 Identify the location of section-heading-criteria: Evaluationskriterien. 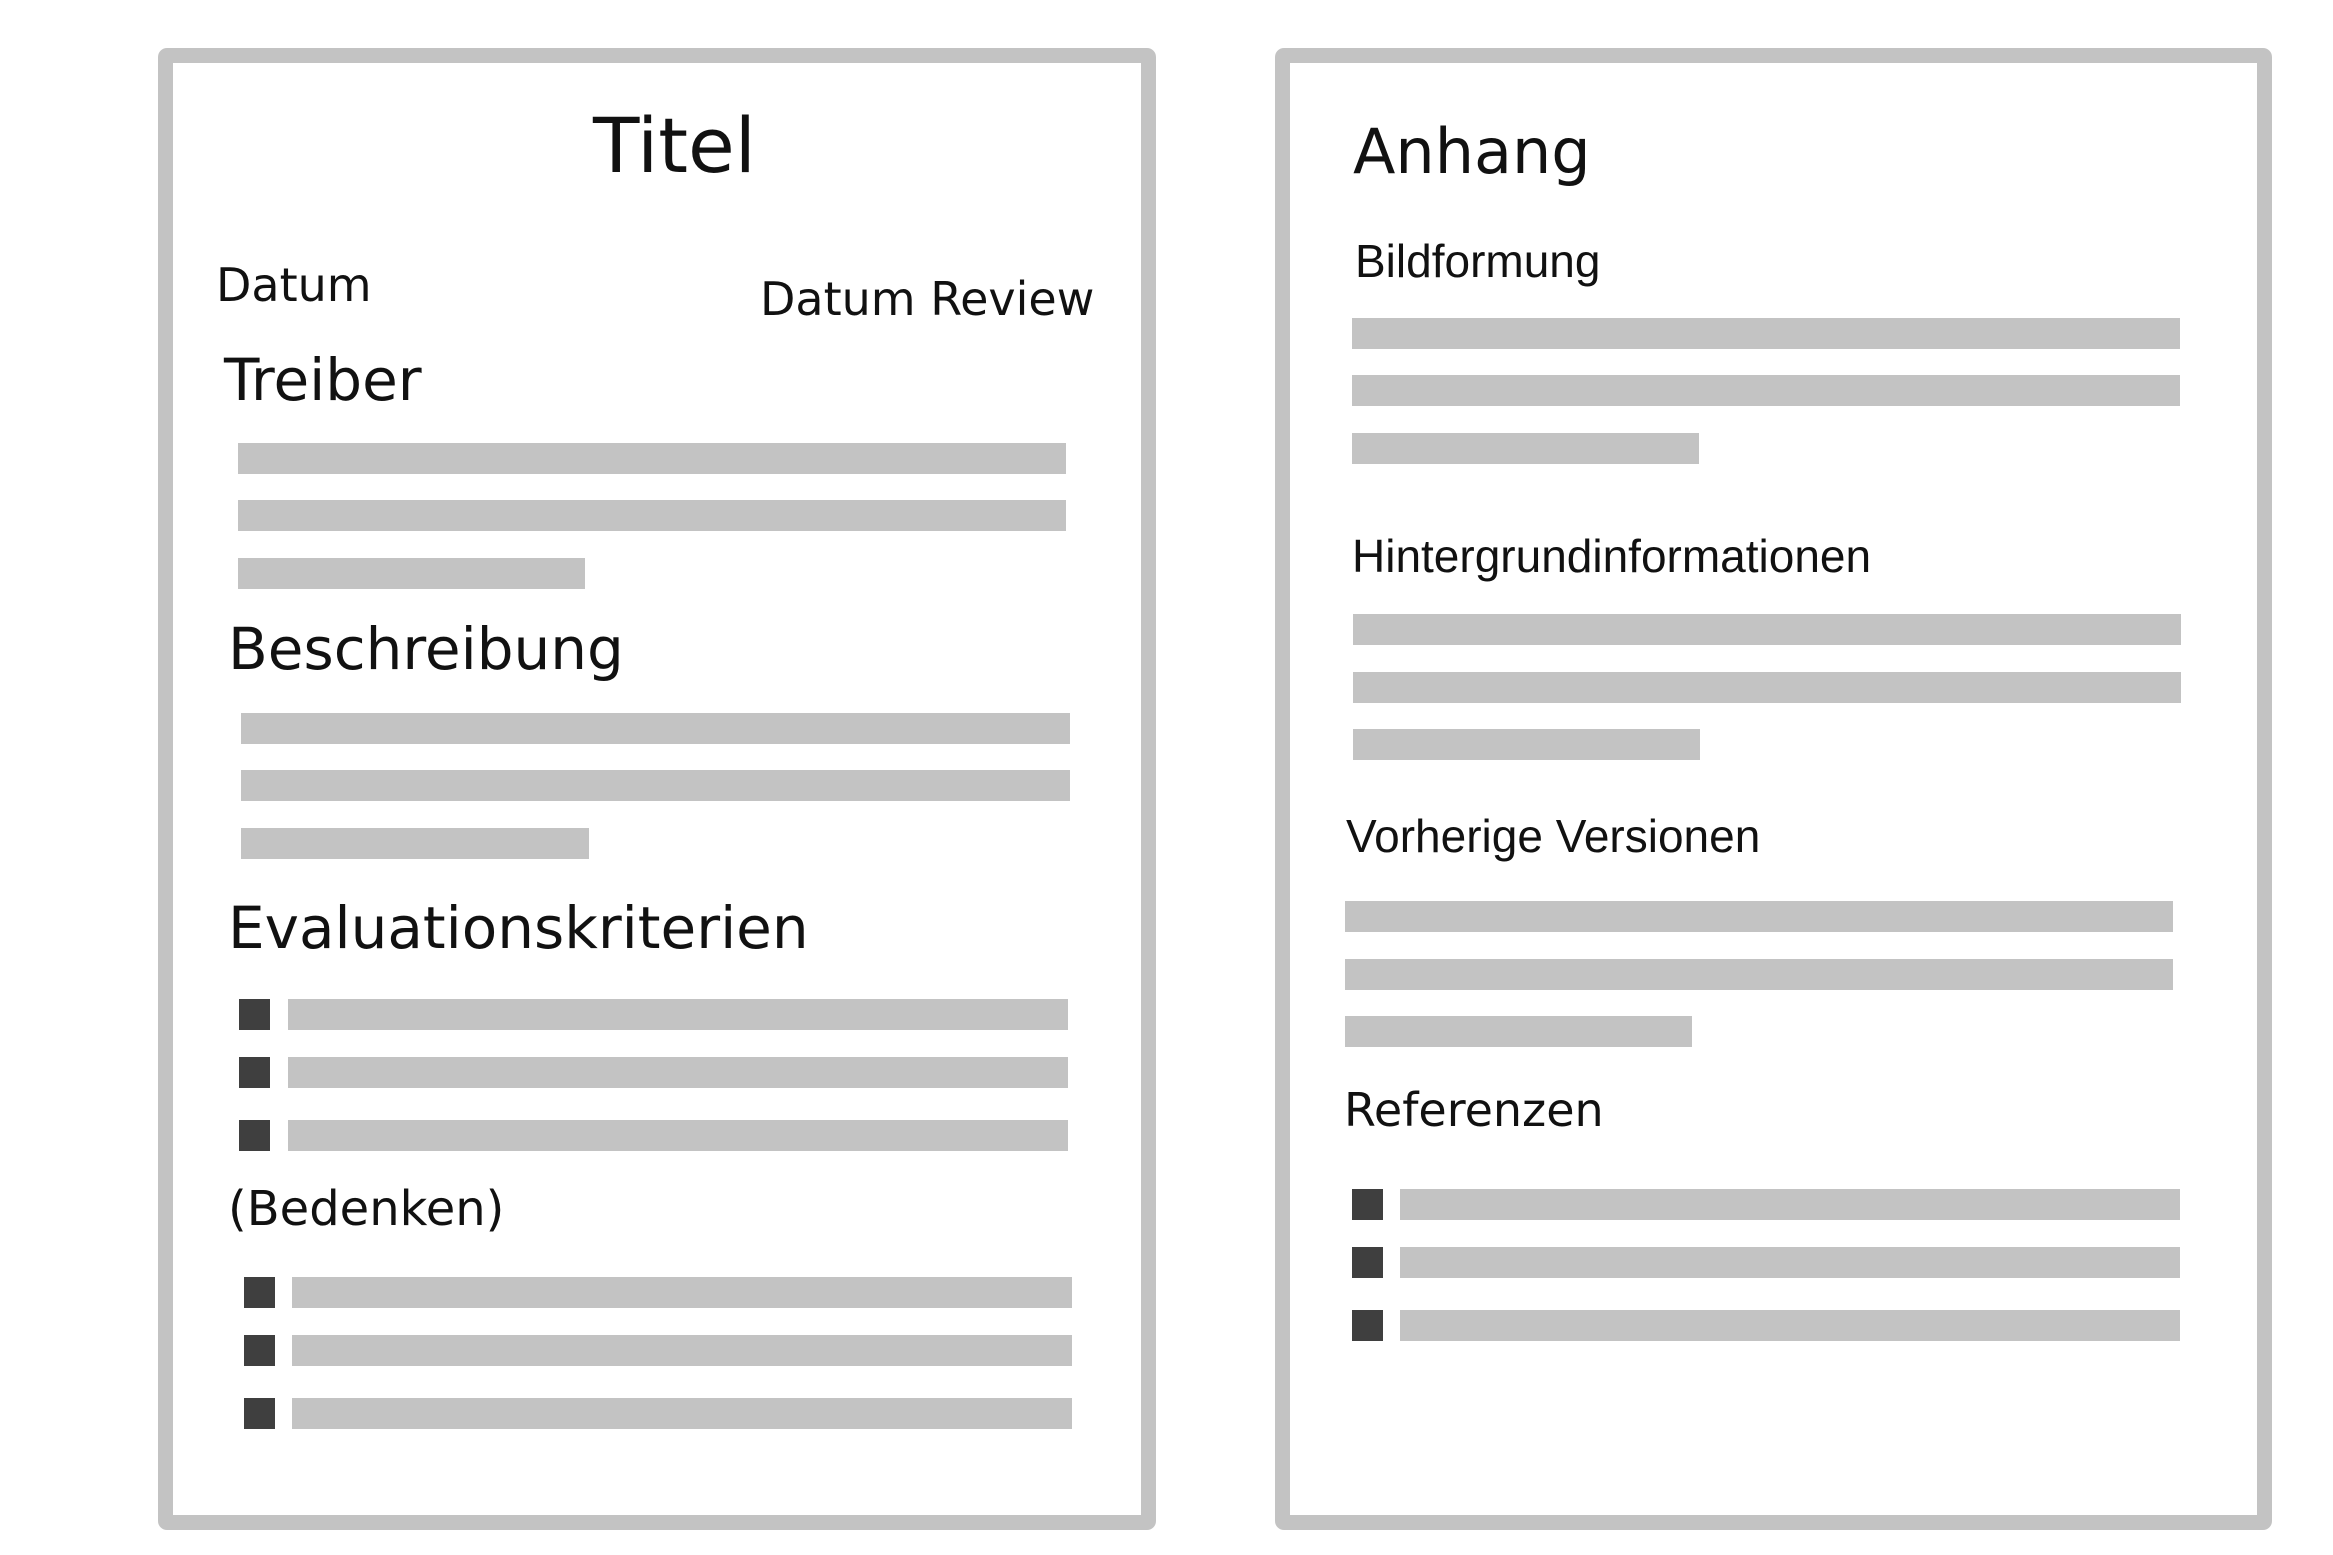
(518, 928).